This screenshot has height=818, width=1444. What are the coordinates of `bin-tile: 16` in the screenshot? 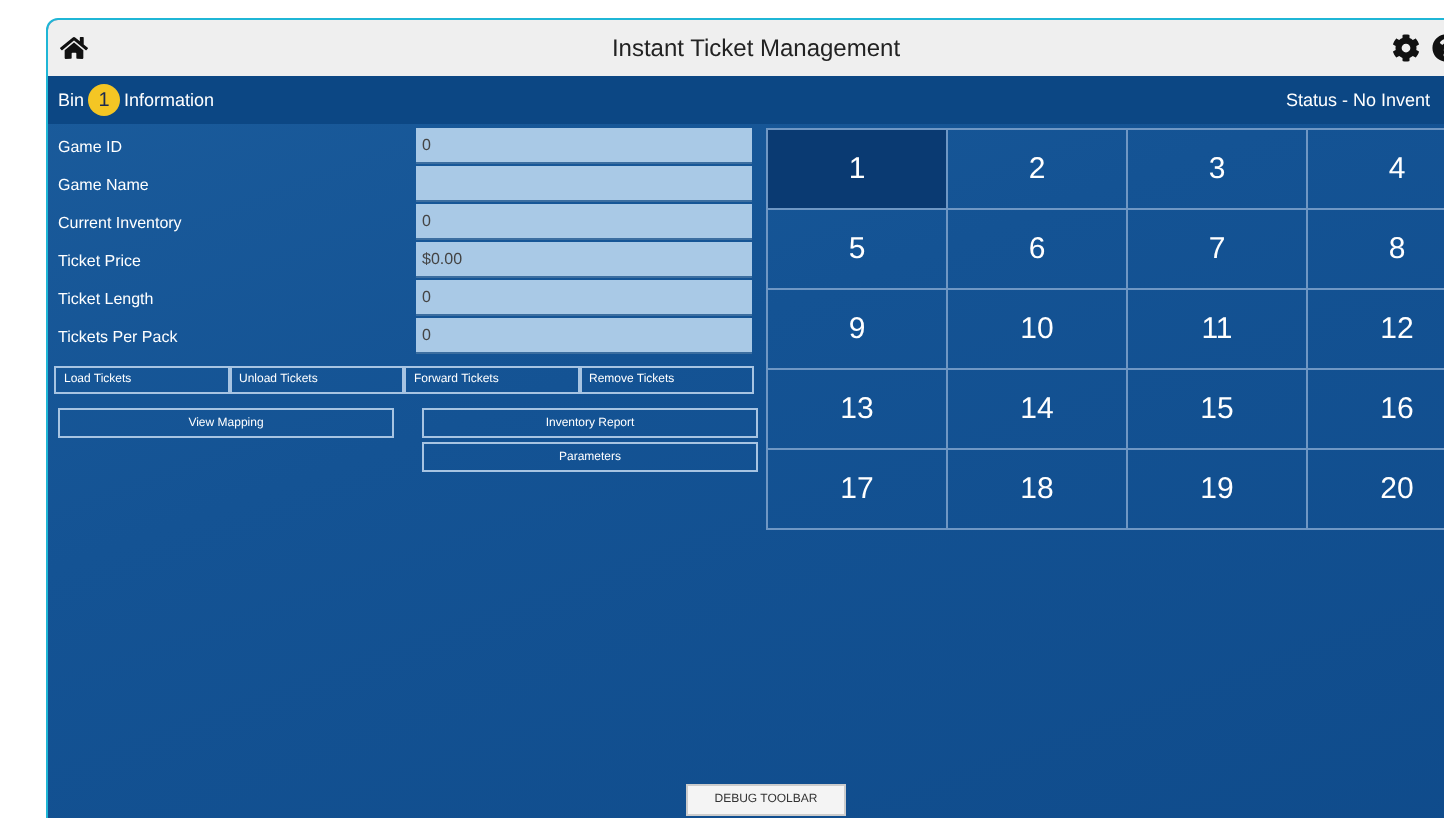 It's located at (1376, 410).